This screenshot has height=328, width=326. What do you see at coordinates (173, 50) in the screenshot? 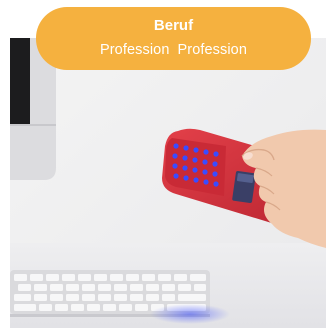
I see `badge-subtitle: Profession Profession` at bounding box center [173, 50].